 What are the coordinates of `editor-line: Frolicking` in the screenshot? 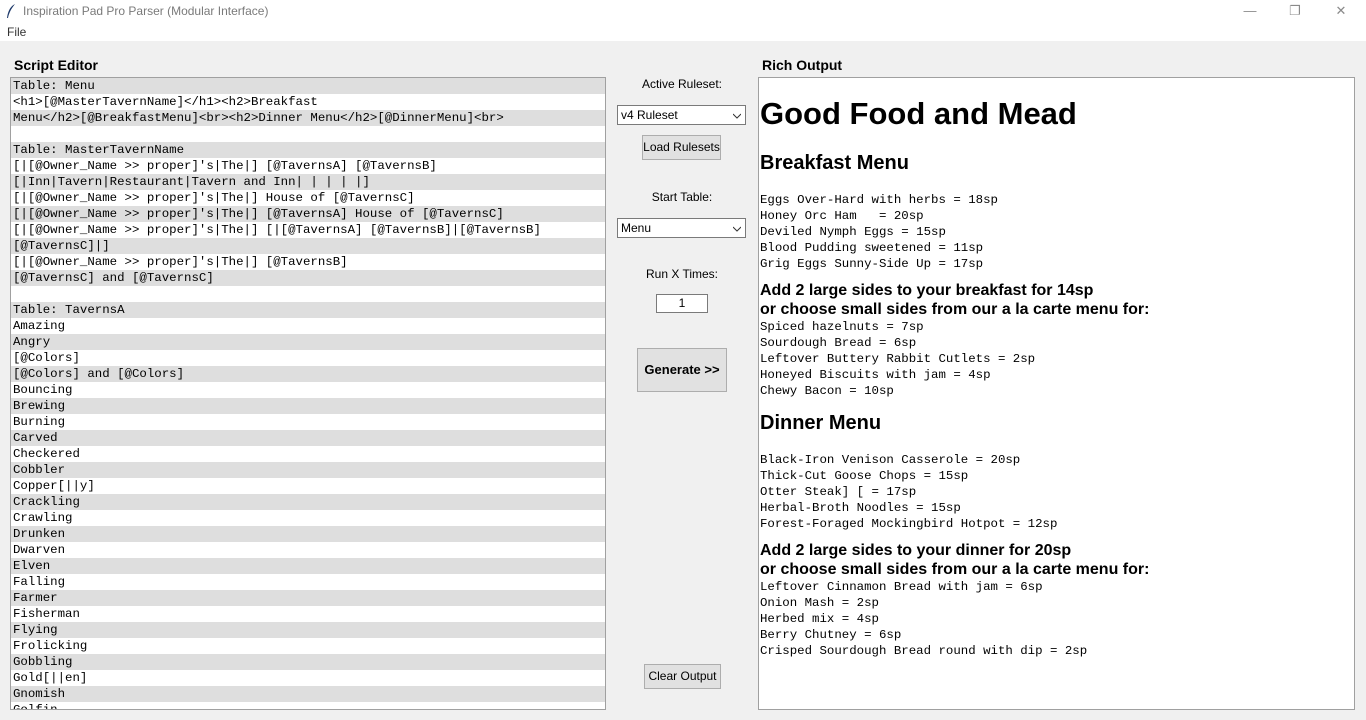 It's located at (50, 646).